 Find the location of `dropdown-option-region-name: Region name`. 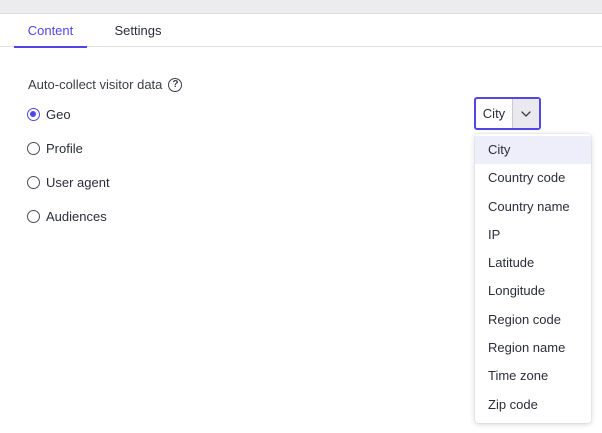

dropdown-option-region-name: Region name is located at coordinates (533, 348).